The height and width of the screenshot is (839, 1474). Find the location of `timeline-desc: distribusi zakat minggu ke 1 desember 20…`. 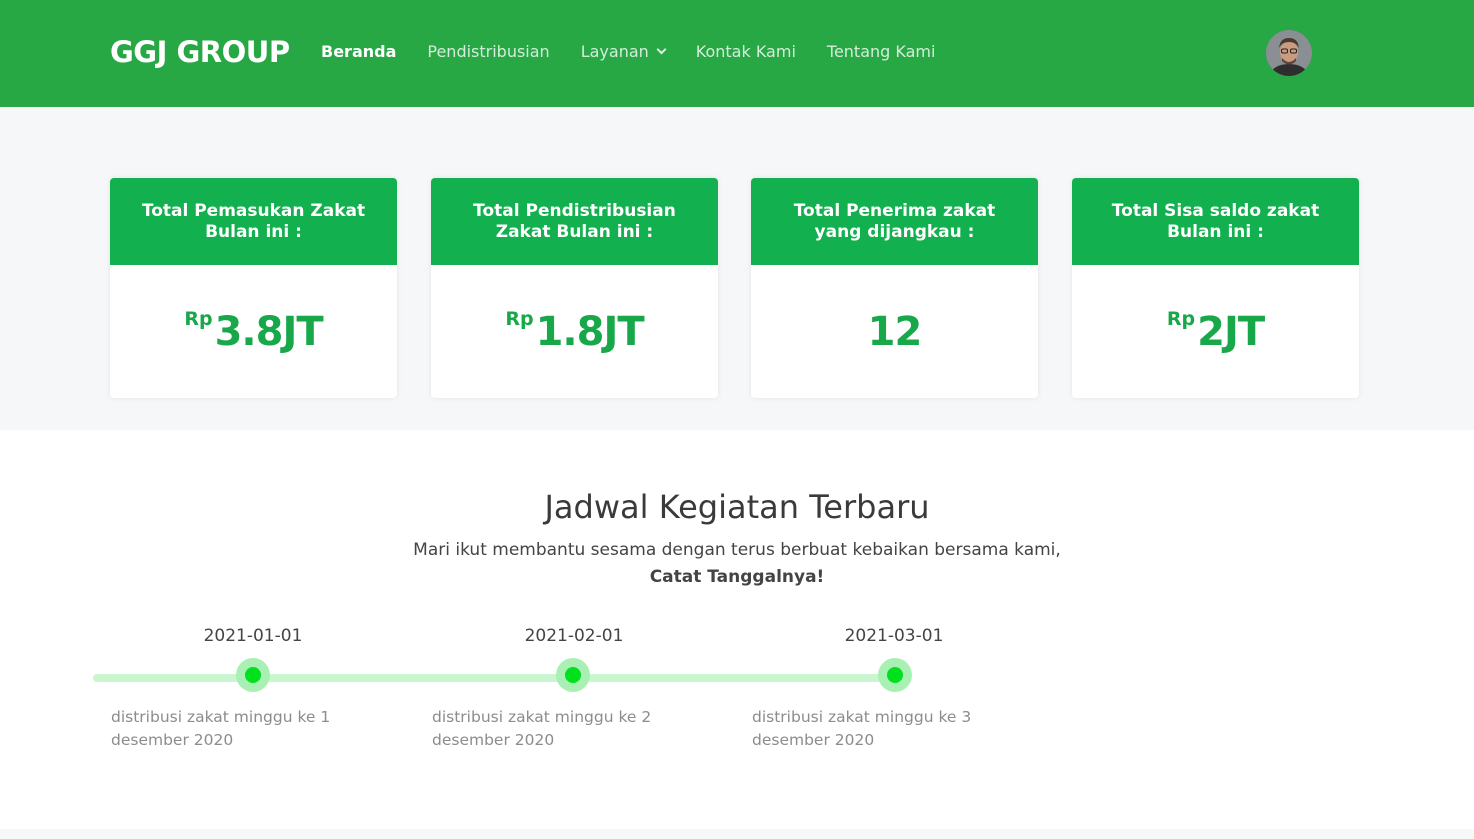

timeline-desc: distribusi zakat minggu ke 1 desember 20… is located at coordinates (221, 728).